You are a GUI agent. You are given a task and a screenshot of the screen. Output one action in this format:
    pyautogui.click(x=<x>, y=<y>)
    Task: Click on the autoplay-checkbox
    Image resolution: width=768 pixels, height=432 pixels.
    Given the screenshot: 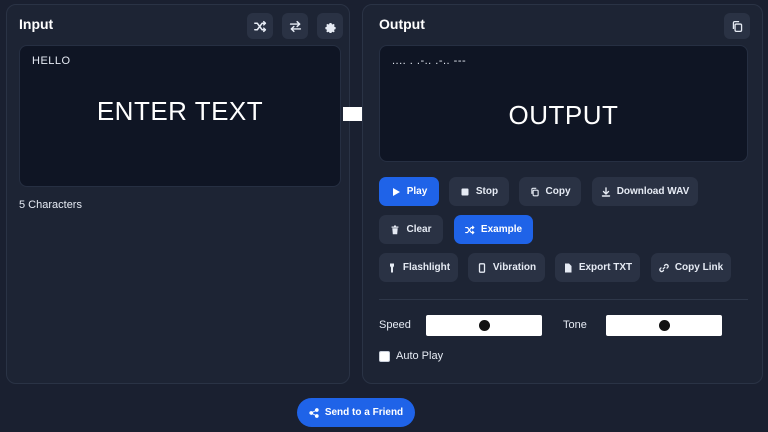 What is the action you would take?
    pyautogui.click(x=384, y=356)
    